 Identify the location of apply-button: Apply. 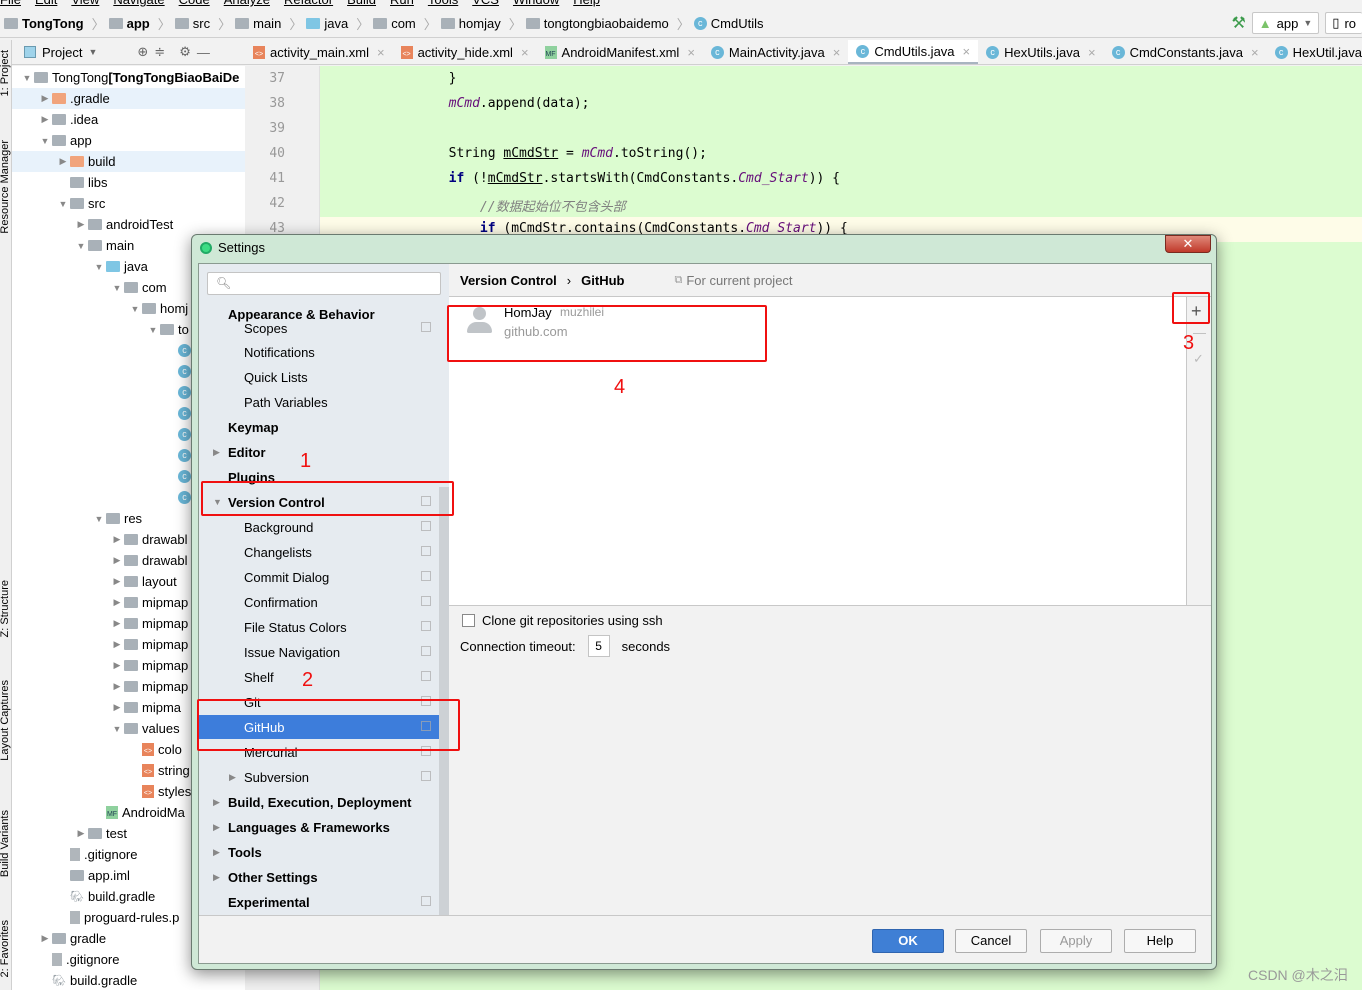
(1076, 941).